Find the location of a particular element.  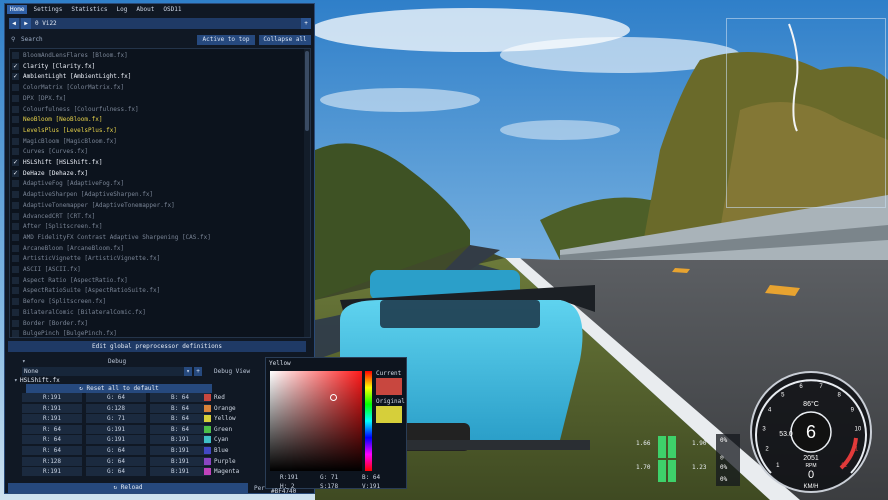

effect-item: MagicBloom [MagicBloom.fx] is located at coordinates (155, 142).